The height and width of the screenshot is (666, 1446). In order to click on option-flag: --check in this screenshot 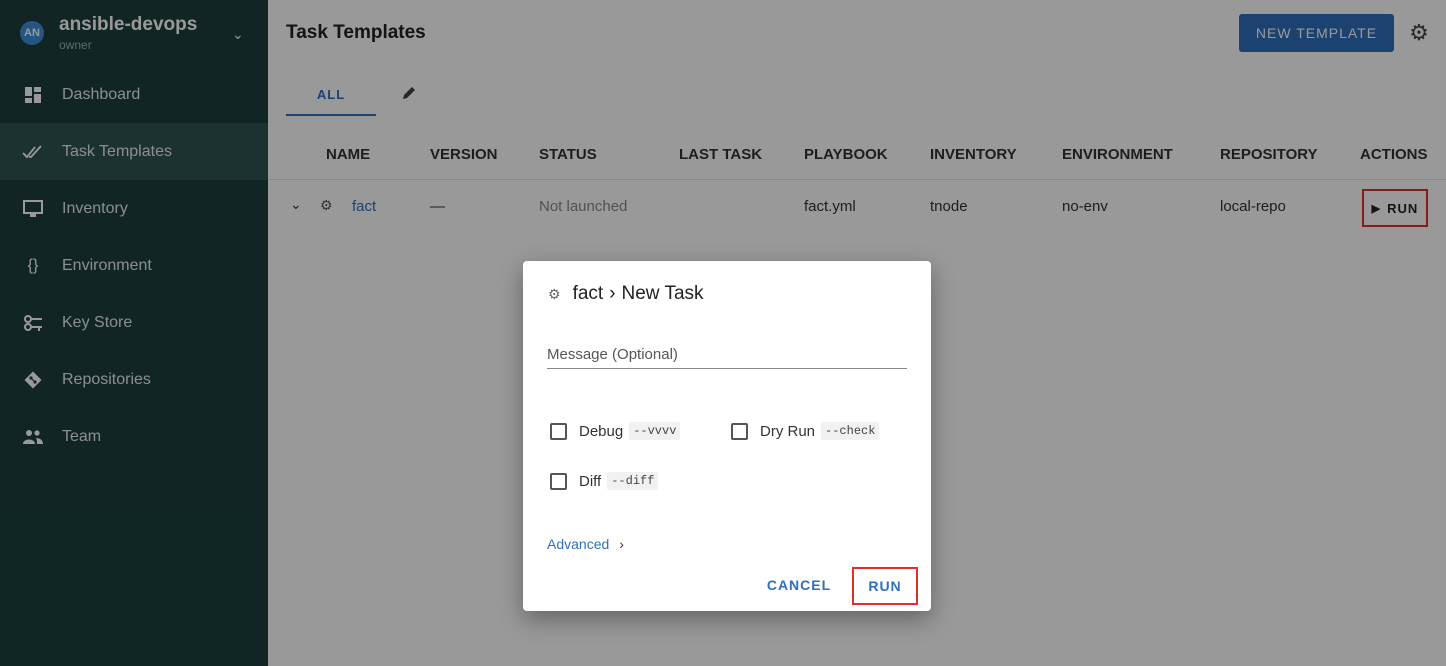, I will do `click(850, 431)`.